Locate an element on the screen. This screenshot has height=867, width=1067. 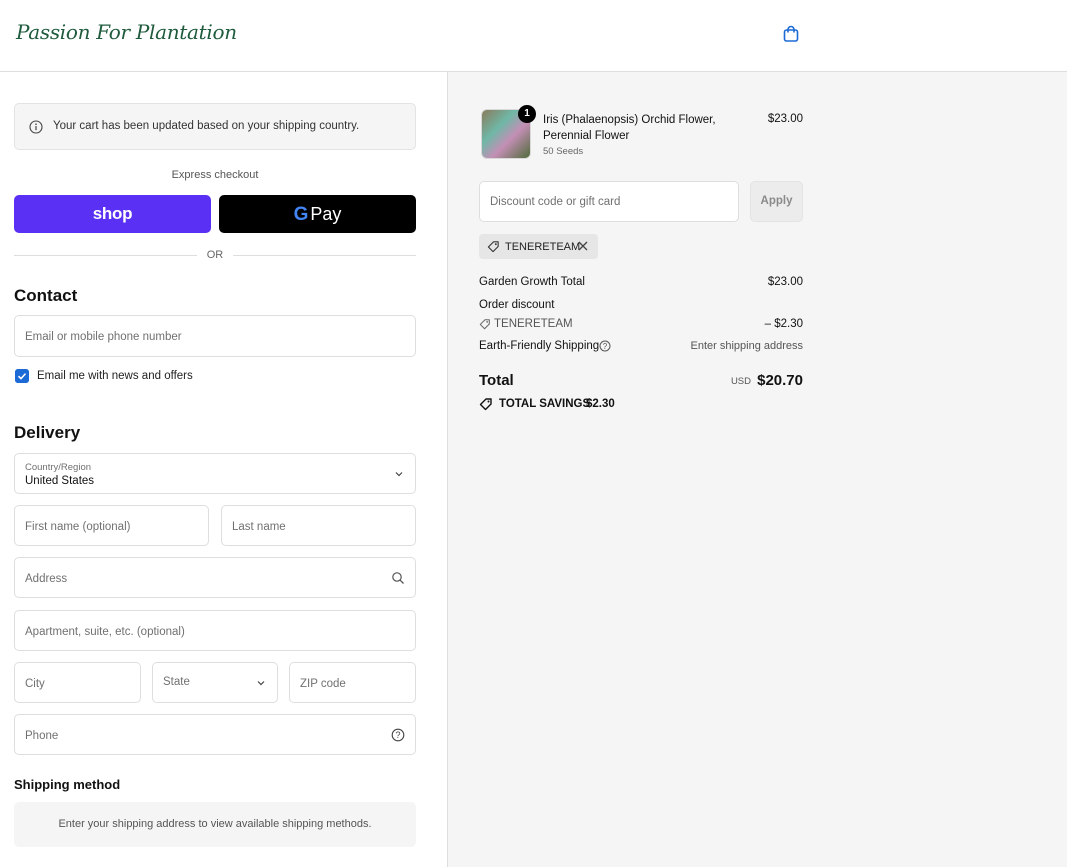
shipping-value: Enter shipping address is located at coordinates (746, 346).